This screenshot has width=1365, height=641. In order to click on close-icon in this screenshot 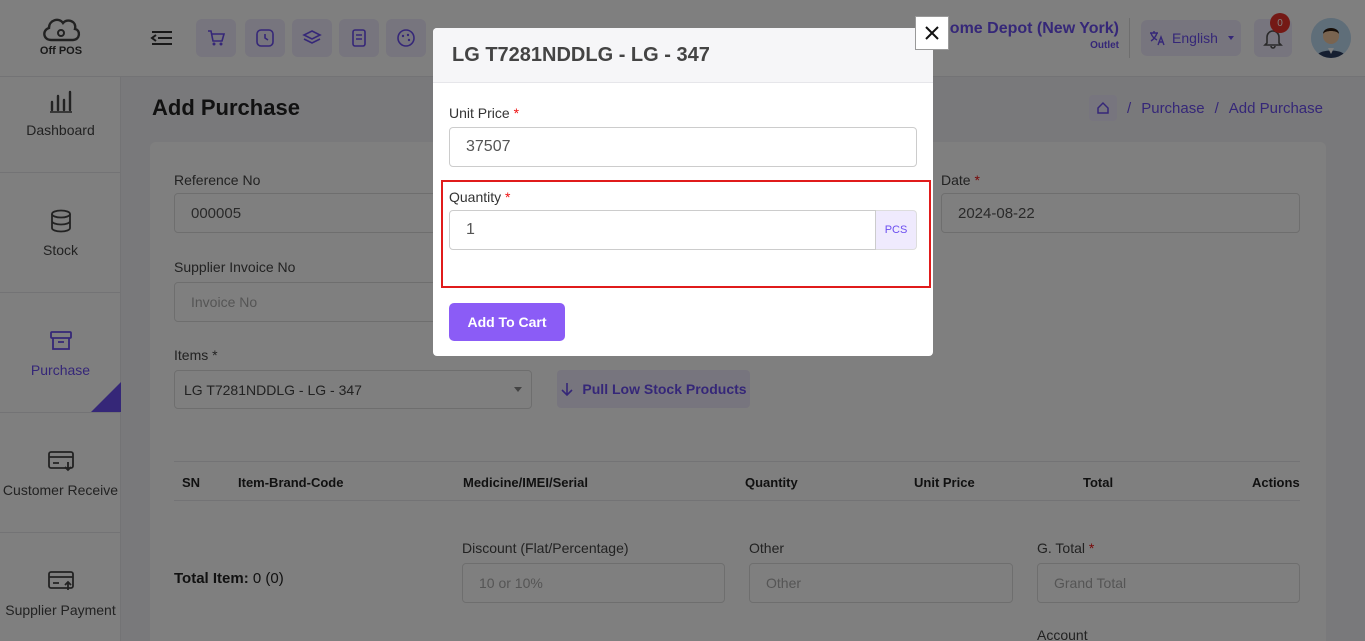, I will do `click(932, 33)`.